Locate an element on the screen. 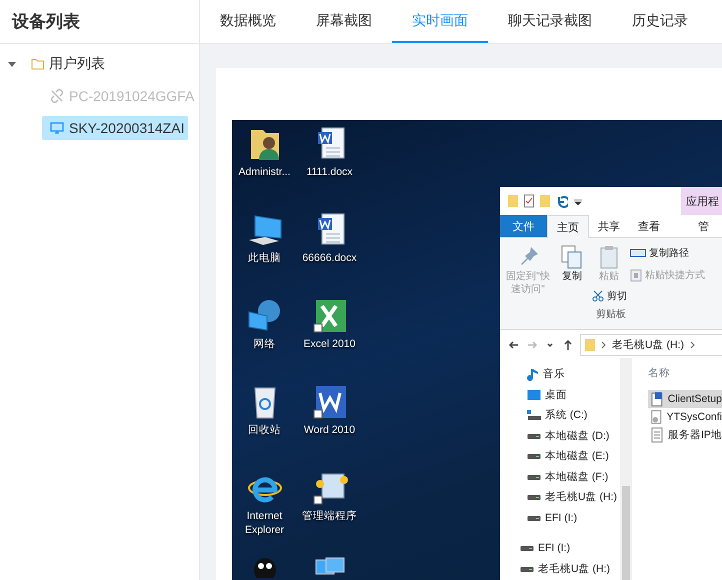 Image resolution: width=722 pixels, height=580 pixels. navigation-item: 桌面 is located at coordinates (560, 394).